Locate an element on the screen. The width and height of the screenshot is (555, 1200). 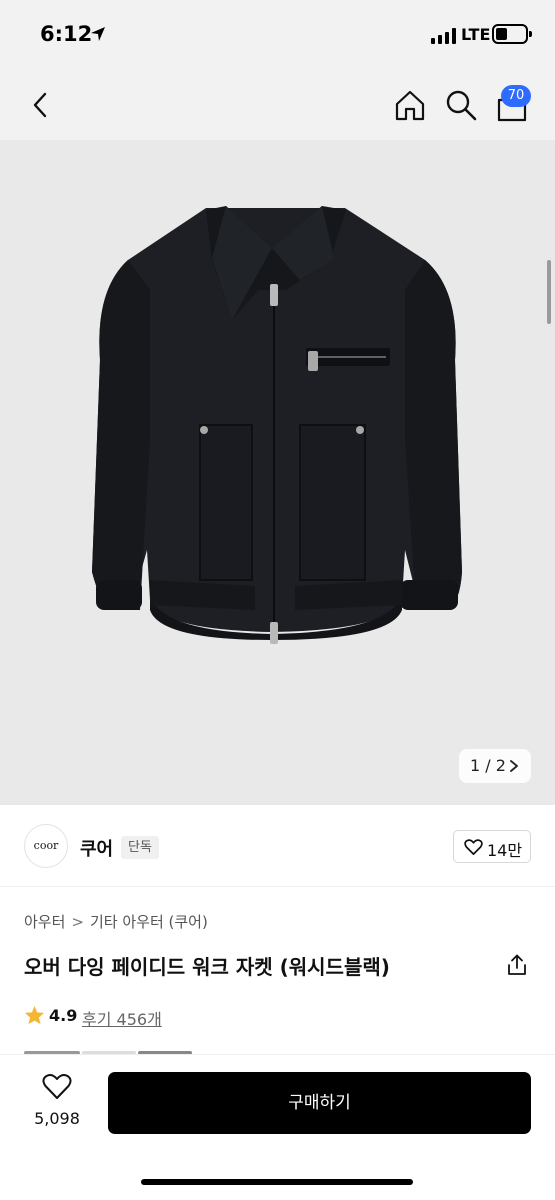
chevron-left-icon is located at coordinates (40, 105).